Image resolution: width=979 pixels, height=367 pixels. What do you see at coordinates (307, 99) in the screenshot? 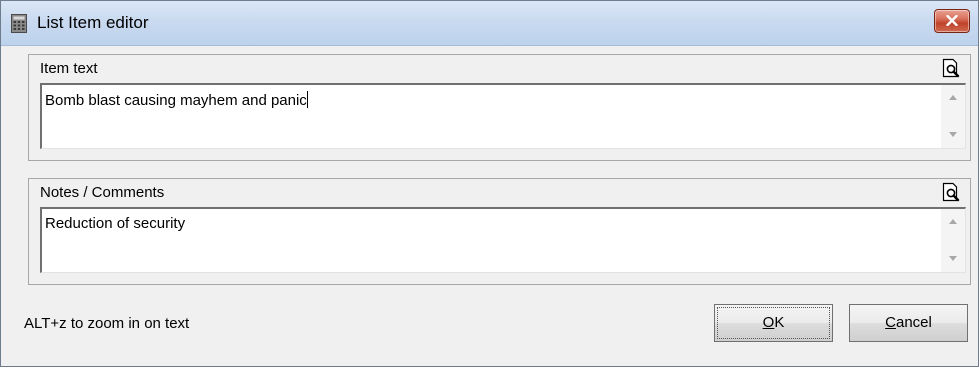
I see `text-caret` at bounding box center [307, 99].